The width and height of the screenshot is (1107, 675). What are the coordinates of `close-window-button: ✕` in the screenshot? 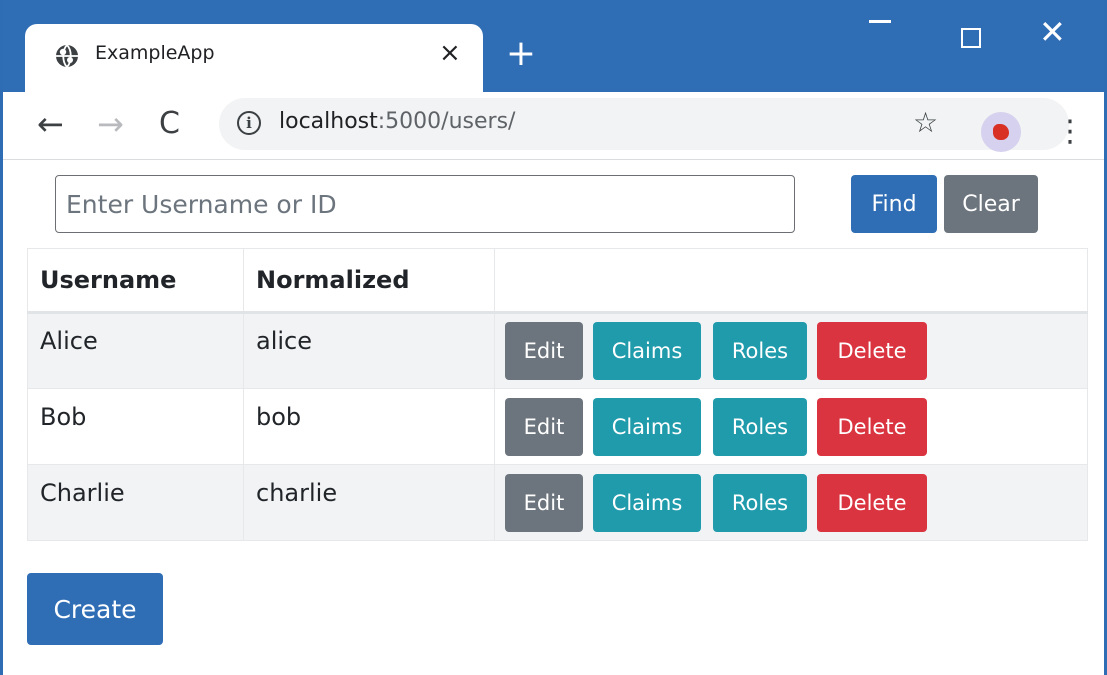 It's located at (1052, 32).